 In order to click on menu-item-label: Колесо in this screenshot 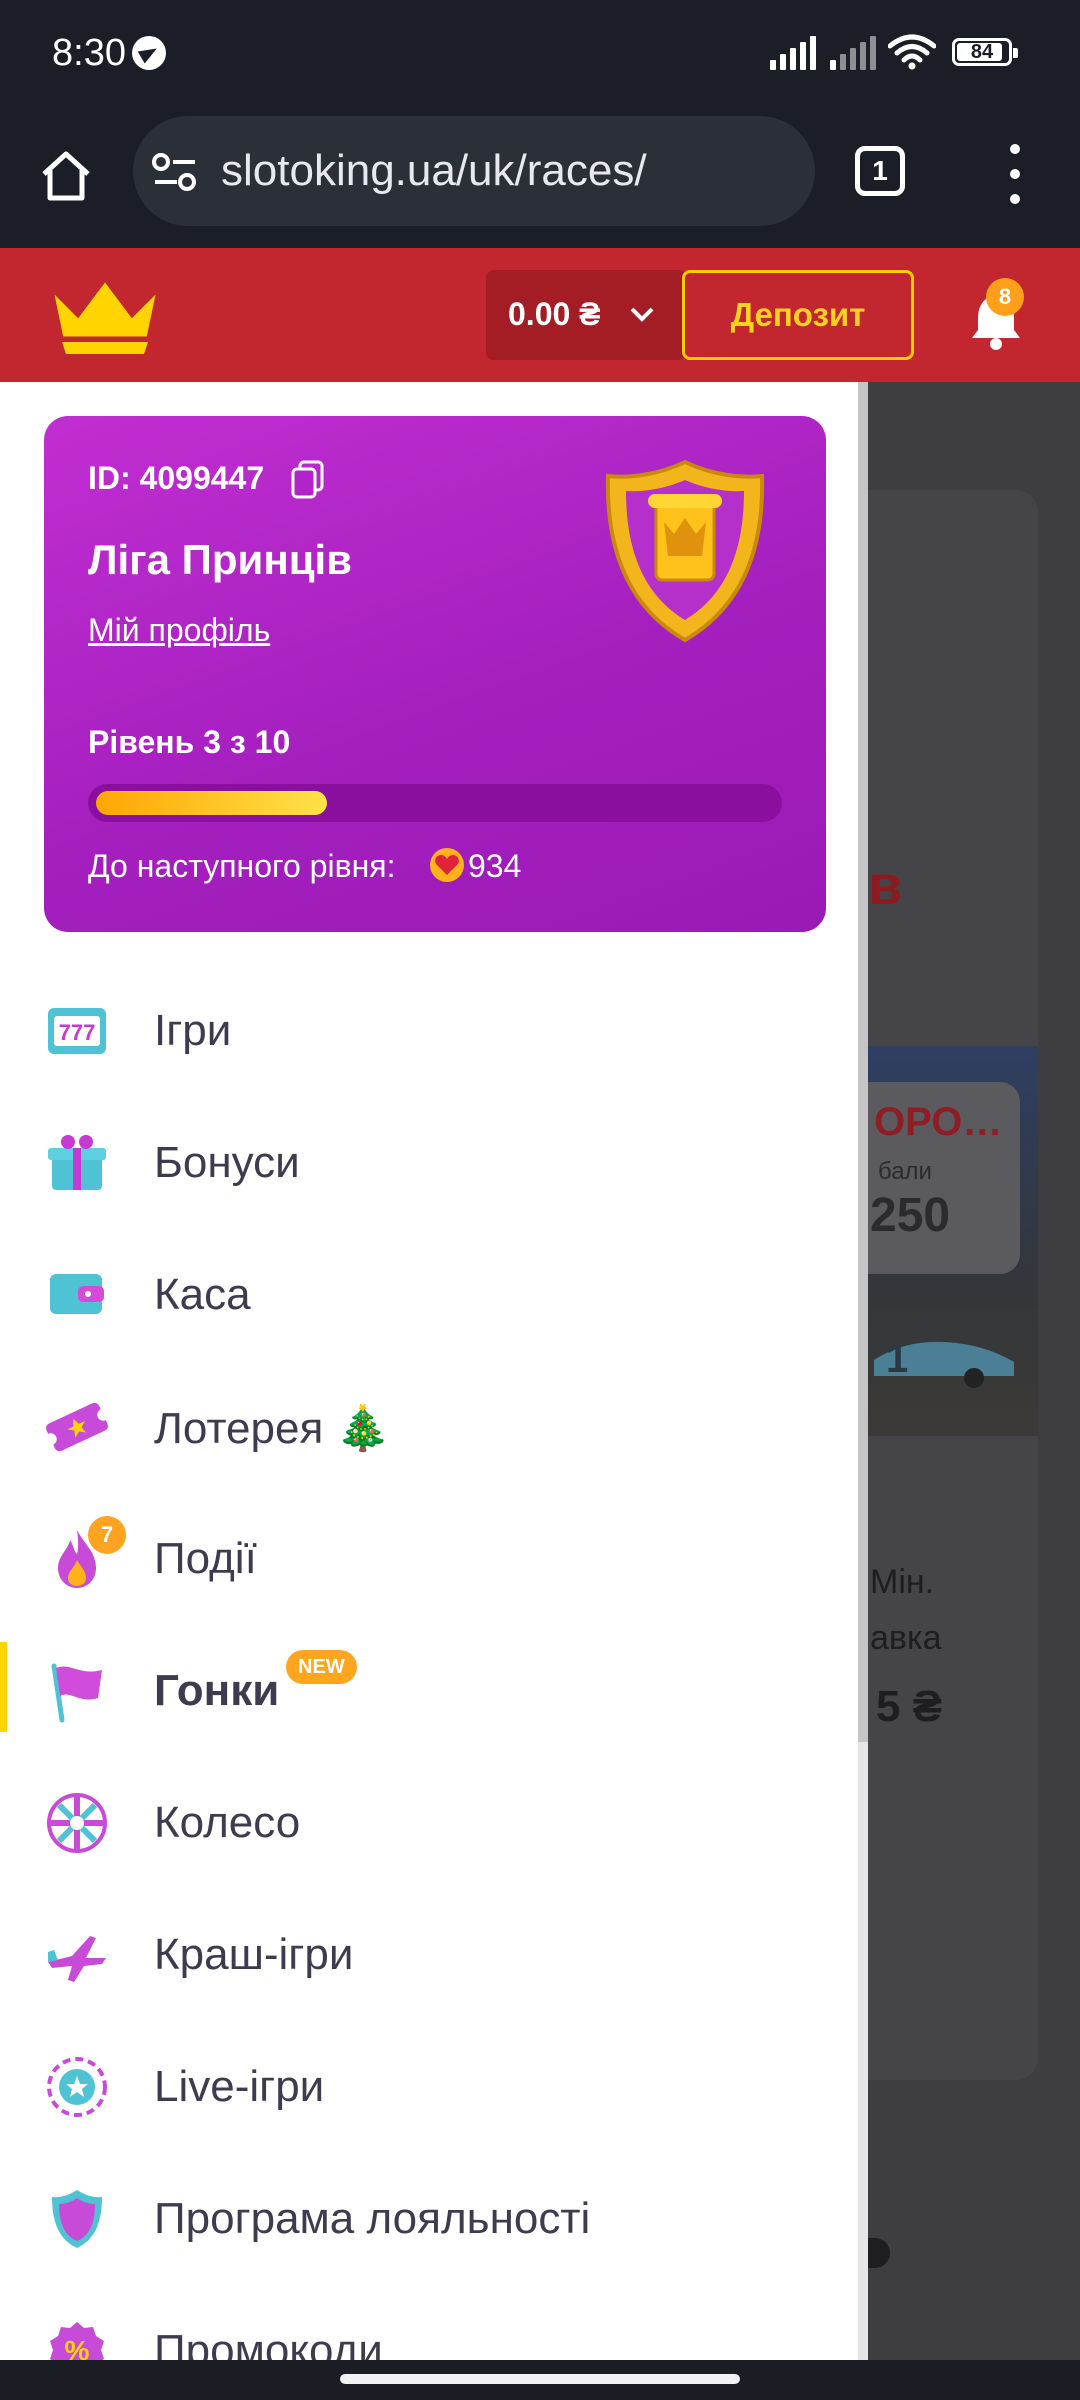, I will do `click(227, 1822)`.